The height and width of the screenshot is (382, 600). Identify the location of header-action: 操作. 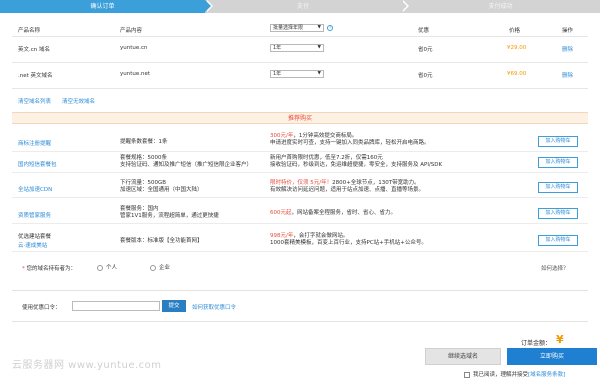
(568, 31).